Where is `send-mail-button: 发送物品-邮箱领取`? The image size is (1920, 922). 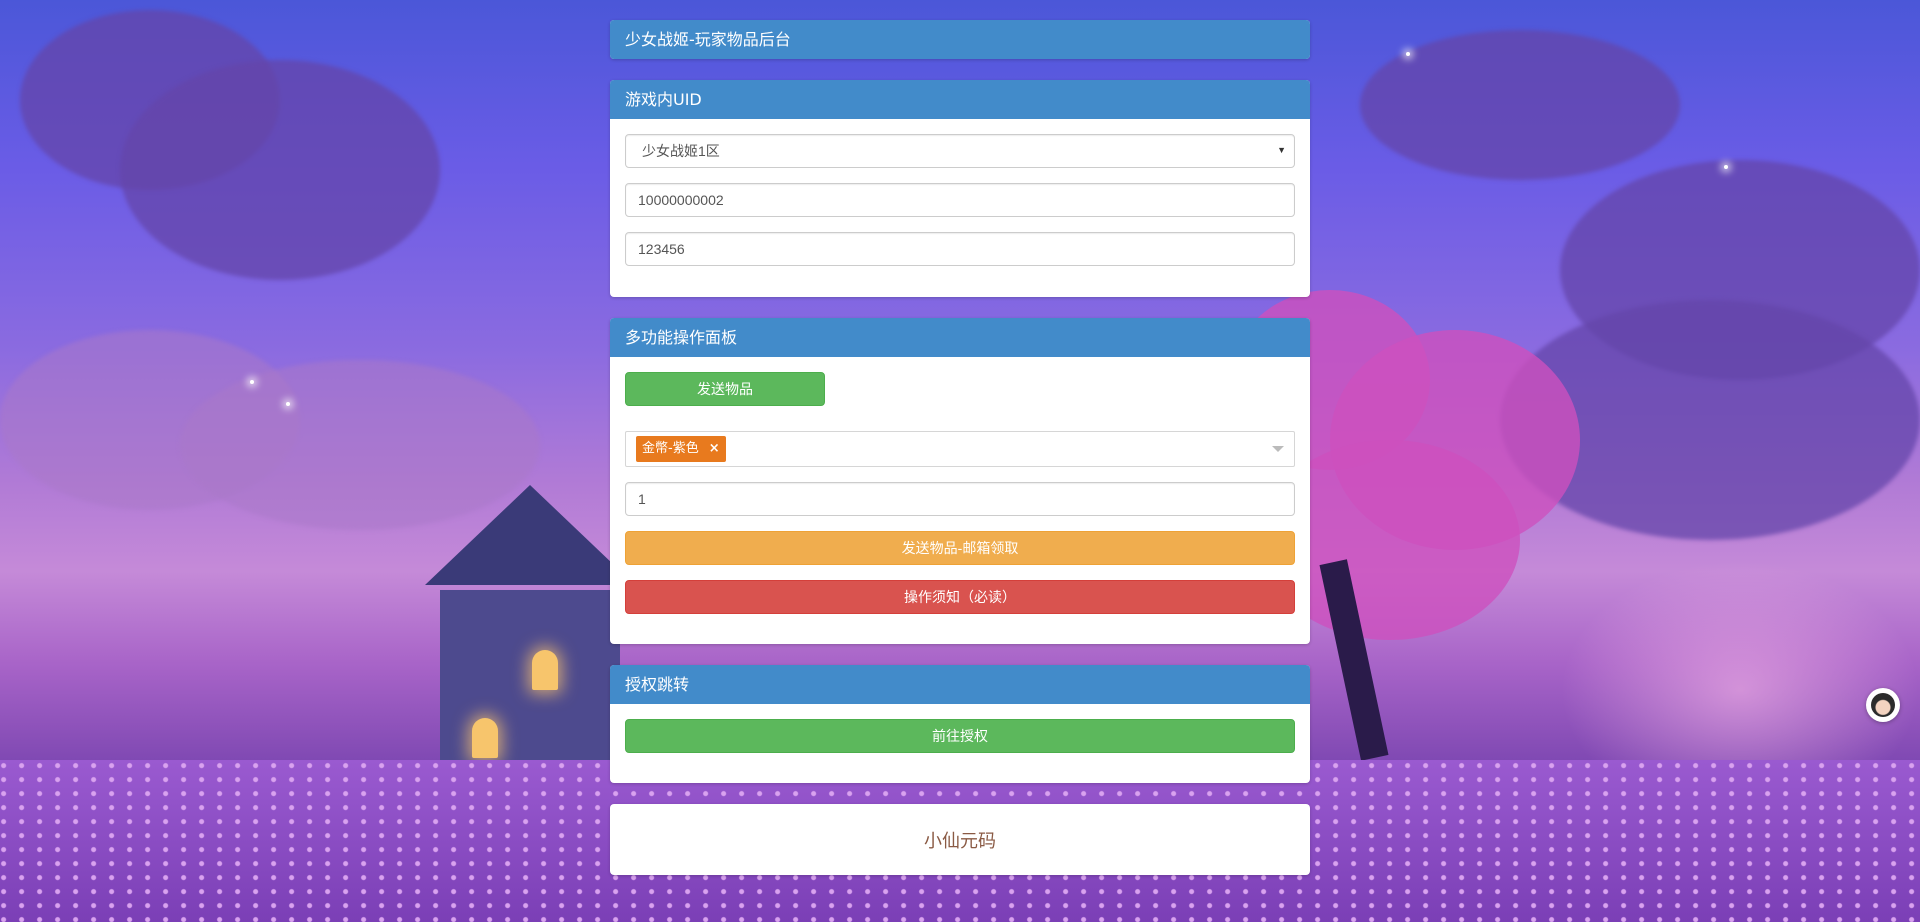
send-mail-button: 发送物品-邮箱领取 is located at coordinates (960, 548).